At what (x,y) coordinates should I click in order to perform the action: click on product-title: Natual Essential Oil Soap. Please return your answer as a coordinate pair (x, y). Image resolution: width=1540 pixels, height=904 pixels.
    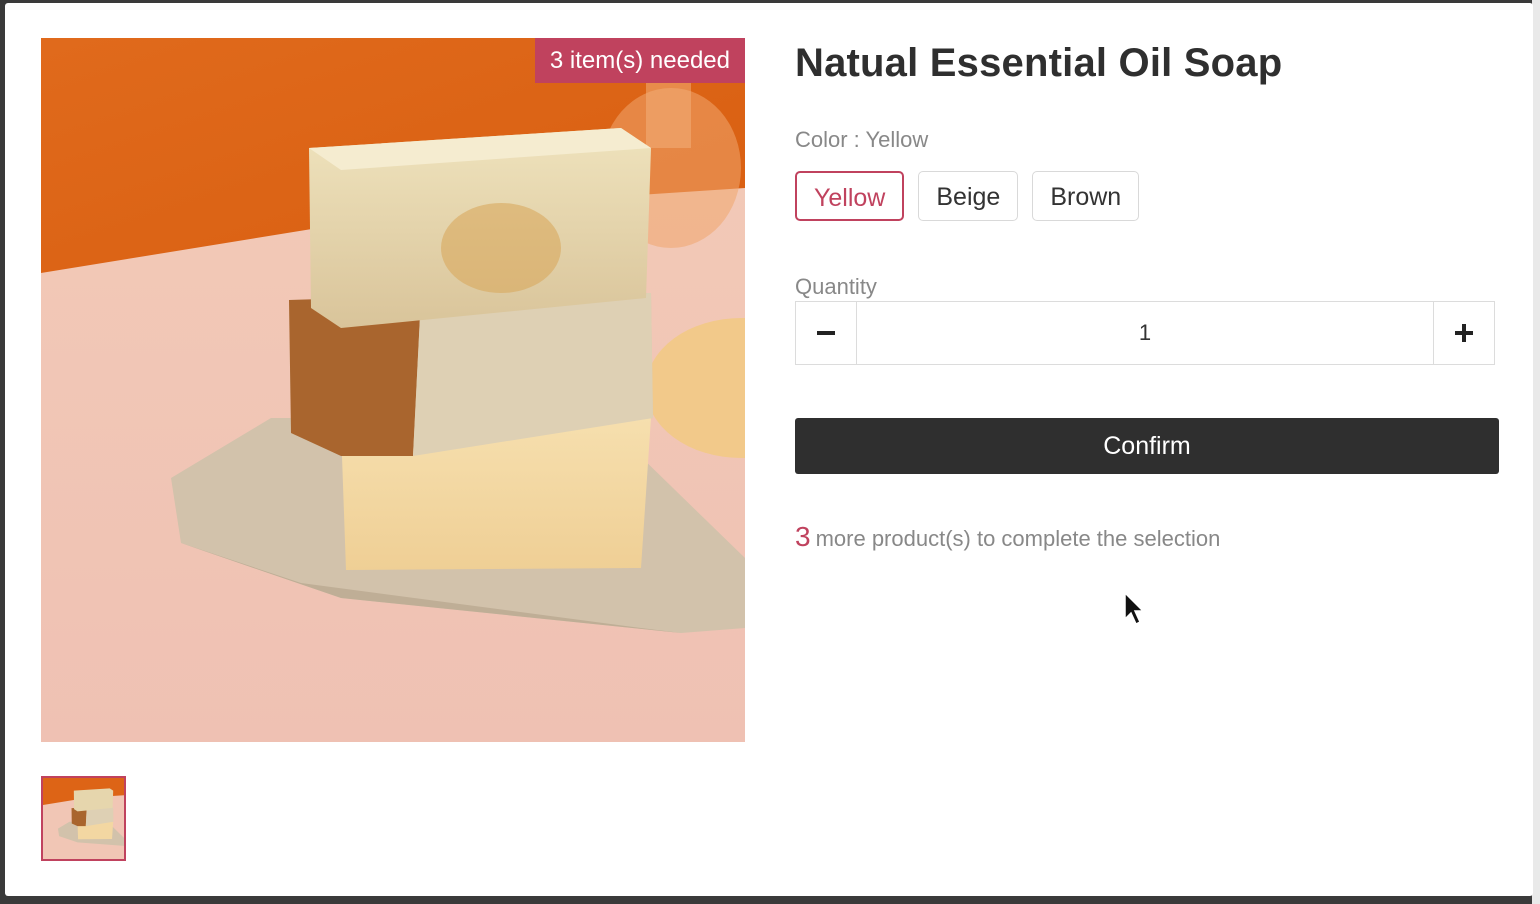
    Looking at the image, I should click on (1039, 63).